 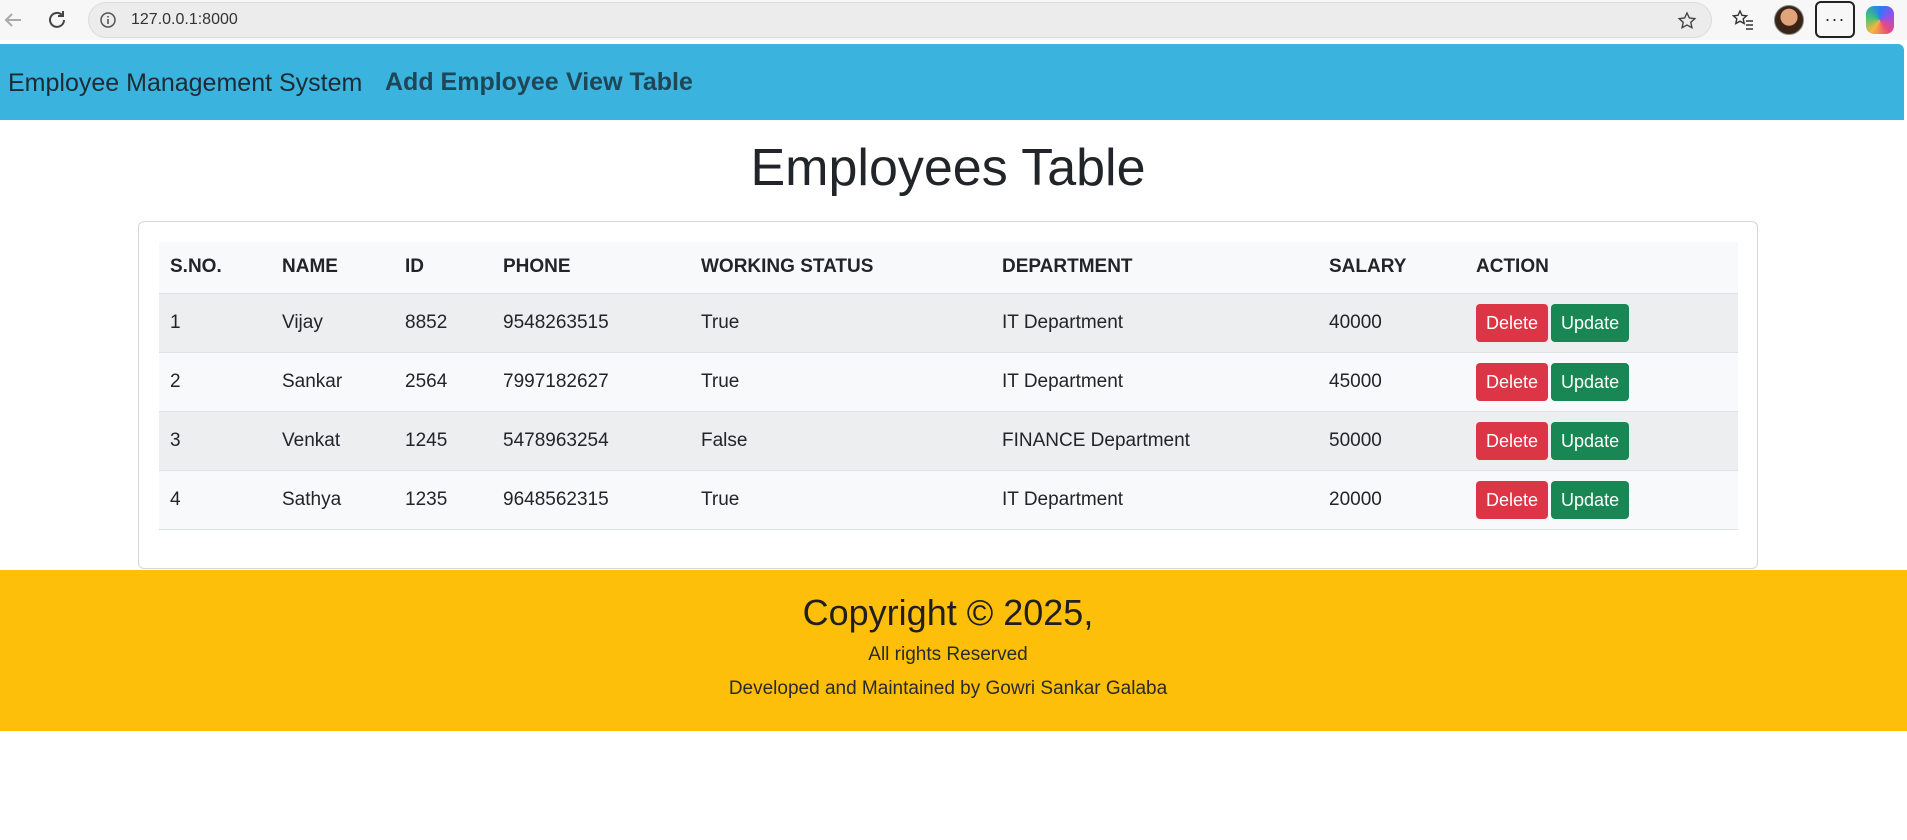 What do you see at coordinates (1391, 268) in the screenshot?
I see `header-salary: SALARY` at bounding box center [1391, 268].